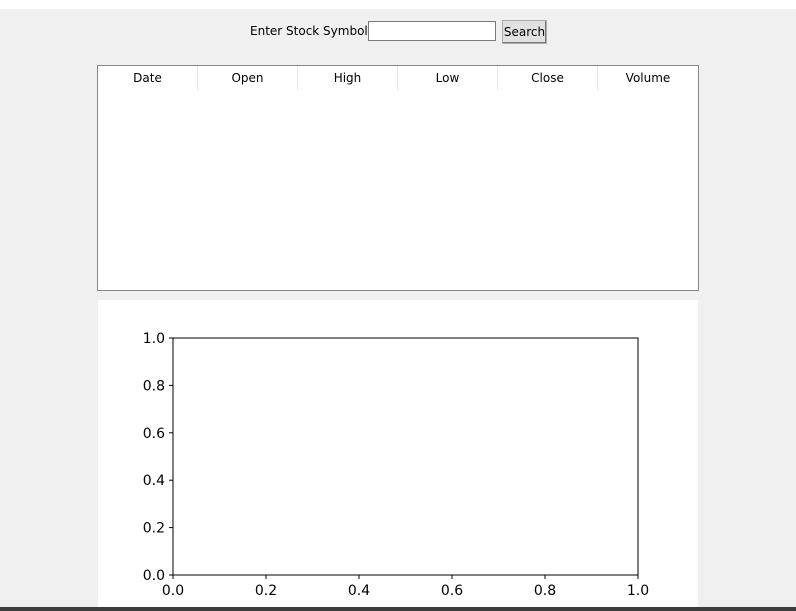  Describe the element at coordinates (524, 32) in the screenshot. I see `search-button: Search` at that location.